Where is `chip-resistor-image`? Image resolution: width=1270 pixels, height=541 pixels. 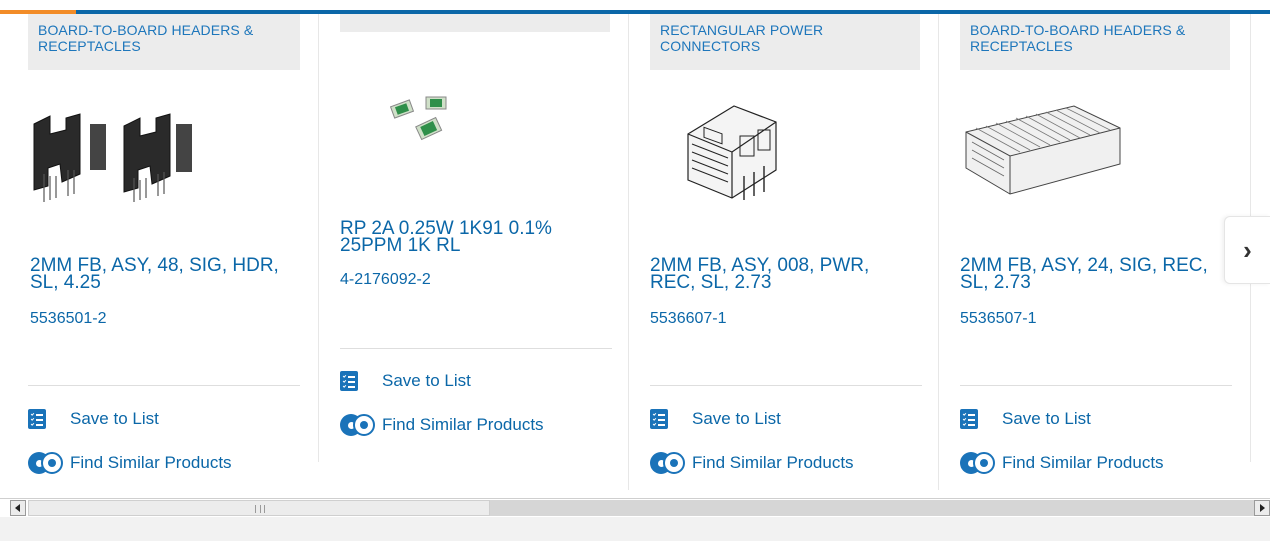 chip-resistor-image is located at coordinates (421, 118).